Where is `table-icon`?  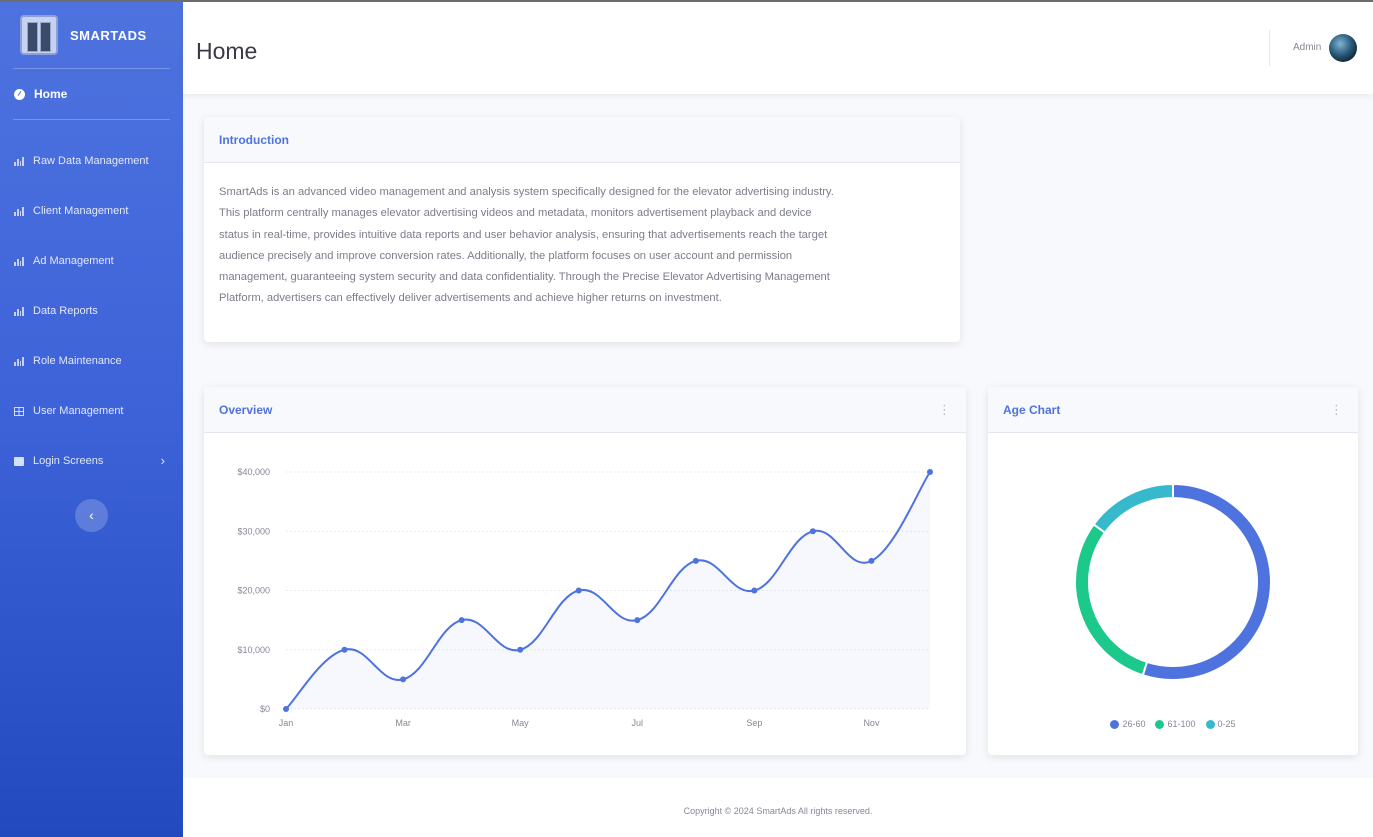 table-icon is located at coordinates (19, 411).